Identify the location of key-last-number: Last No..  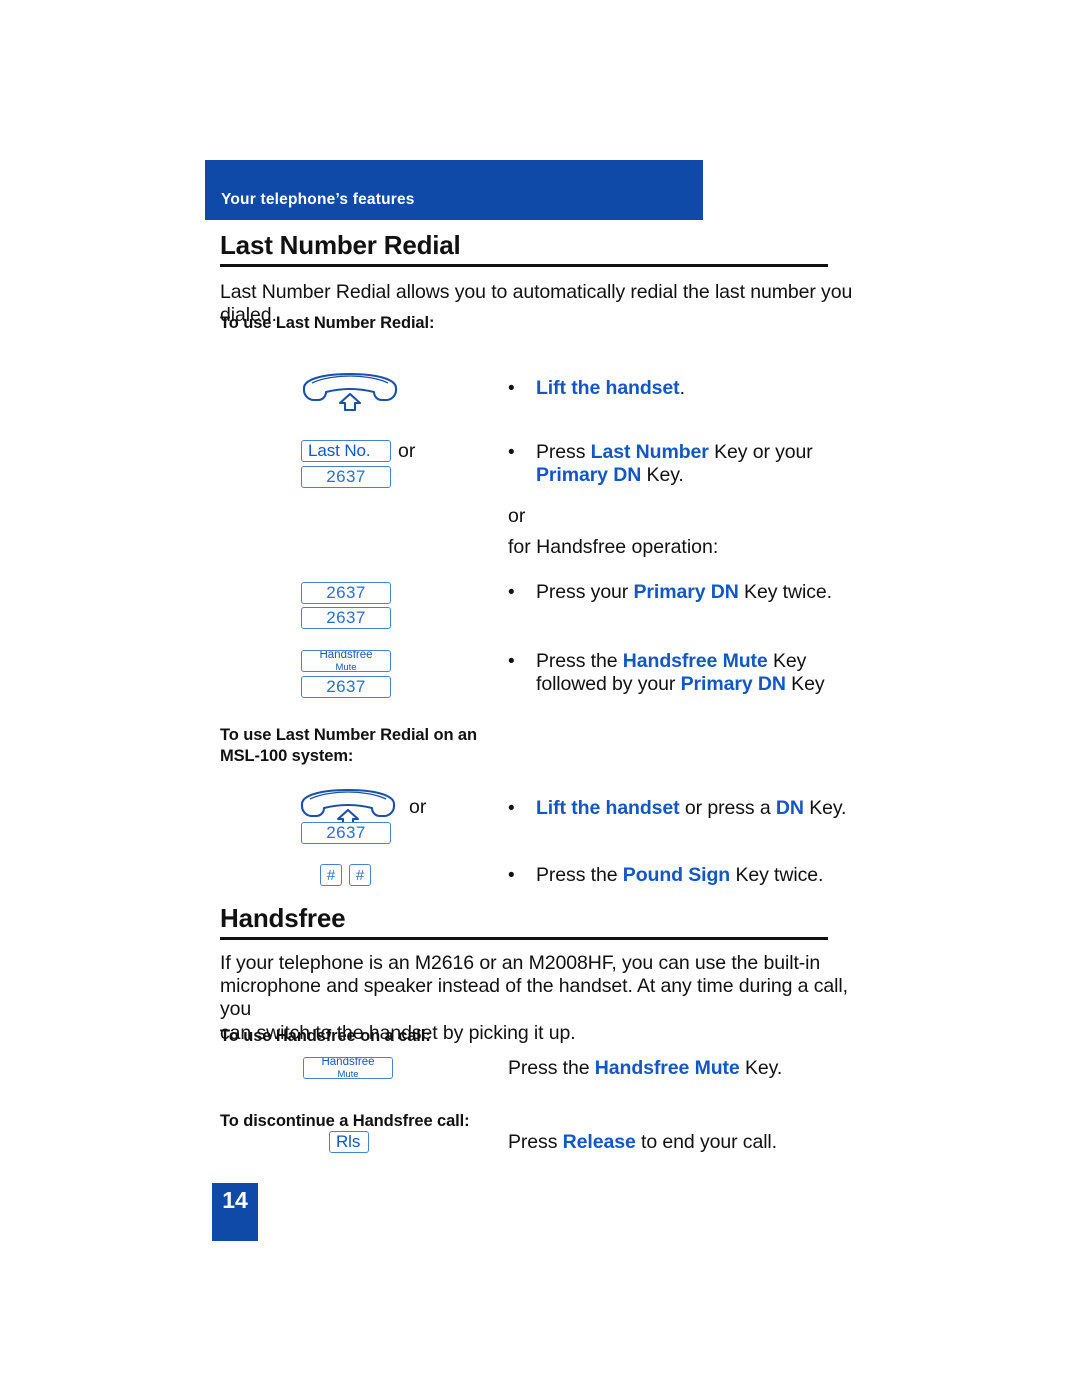
(346, 451).